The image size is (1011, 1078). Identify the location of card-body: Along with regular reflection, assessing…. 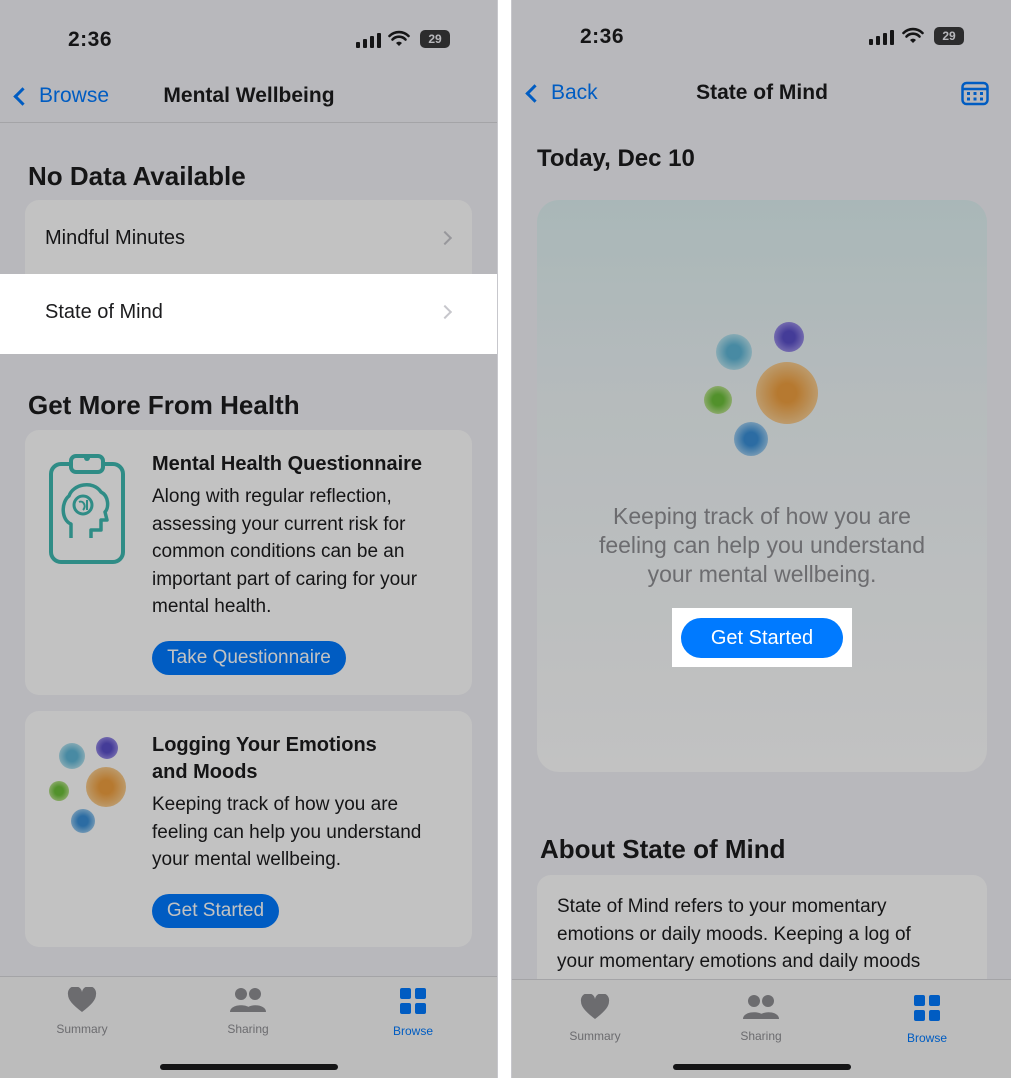
(285, 551).